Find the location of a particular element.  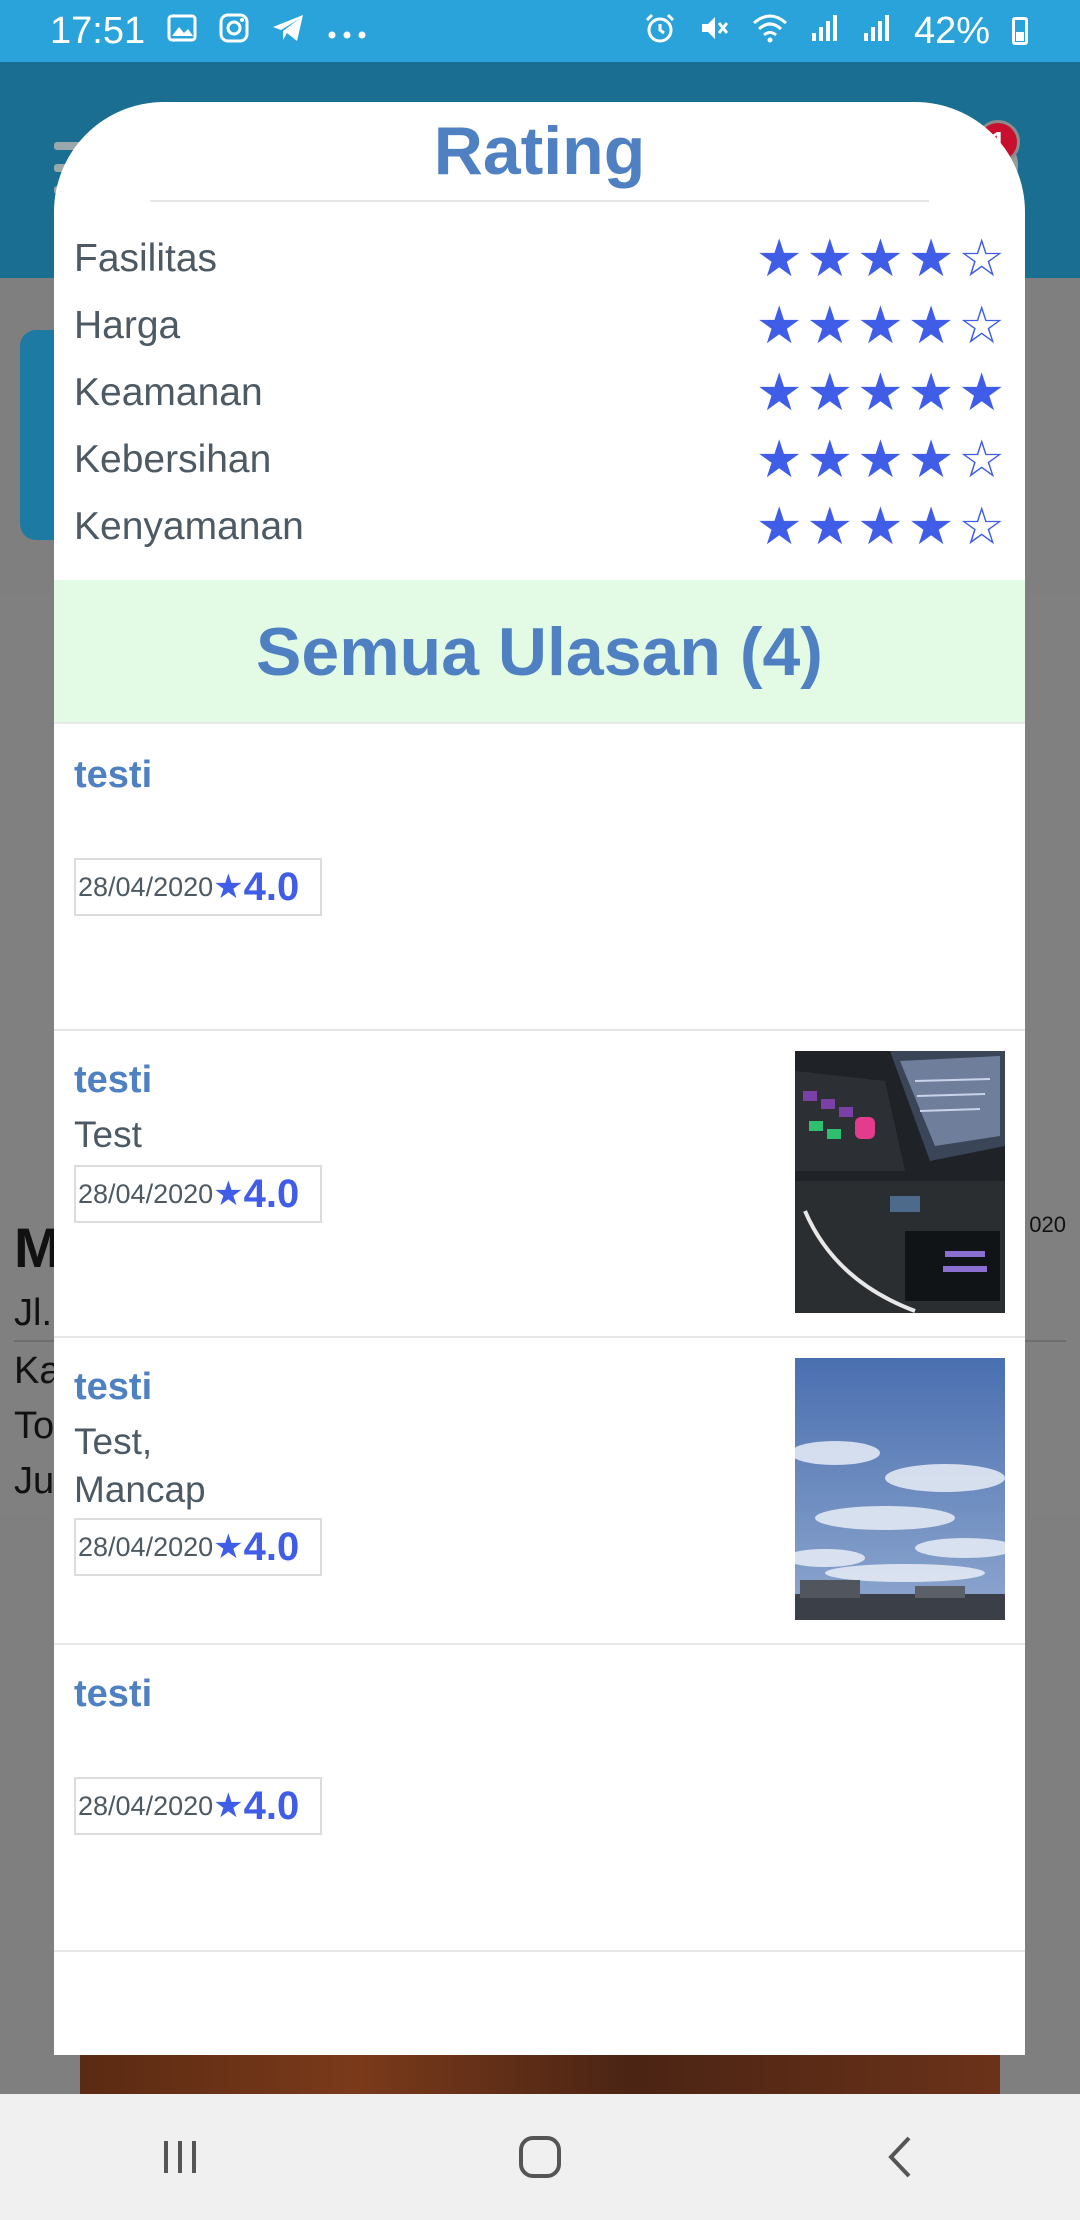

background-date: 020 is located at coordinates (1047, 1224).